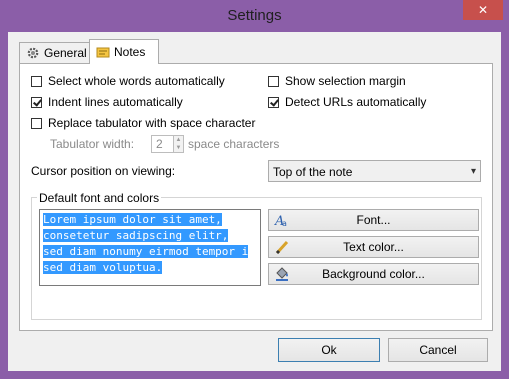 This screenshot has height=379, width=509. Describe the element at coordinates (36, 123) in the screenshot. I see `replace-tab-box` at that location.